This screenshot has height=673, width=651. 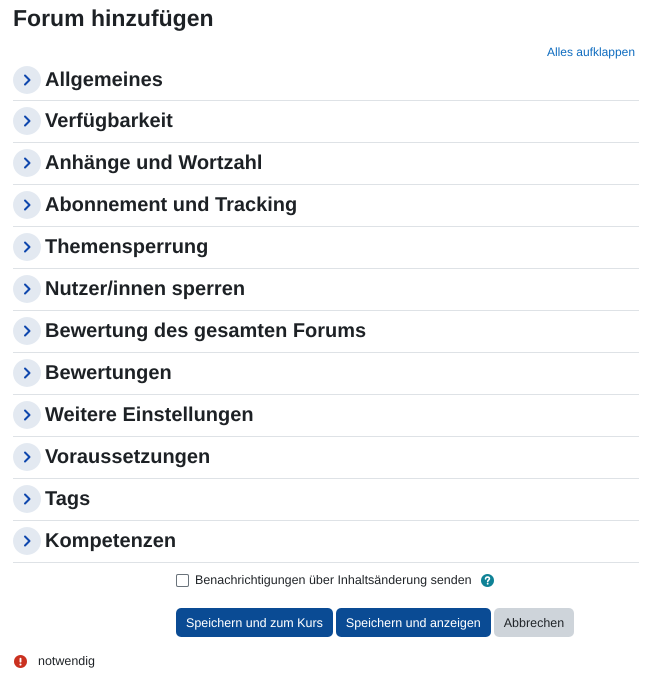 What do you see at coordinates (110, 541) in the screenshot?
I see `section-heading: Kompetenzen` at bounding box center [110, 541].